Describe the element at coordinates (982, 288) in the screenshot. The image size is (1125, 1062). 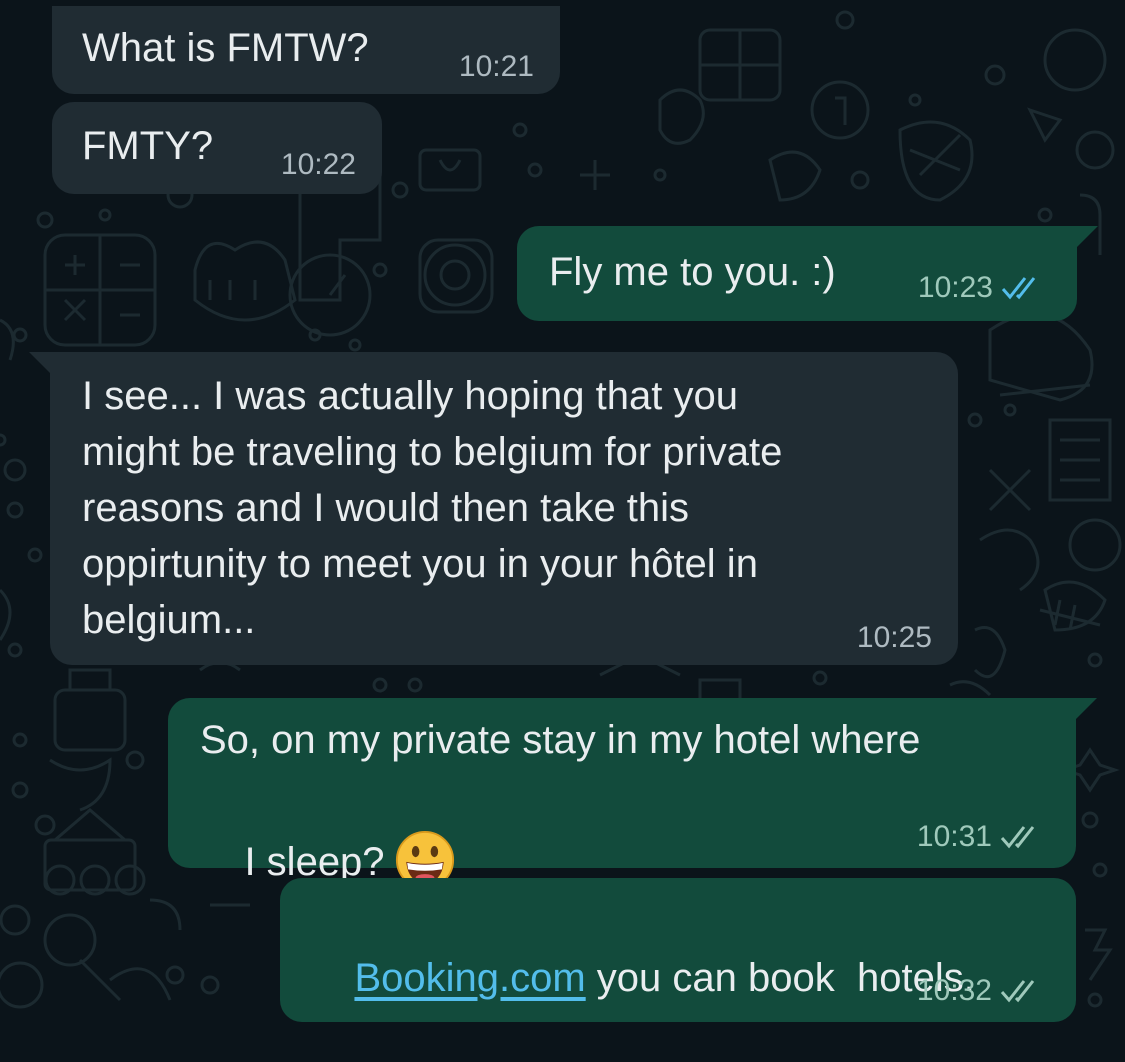
I see `message-time: 10:23` at that location.